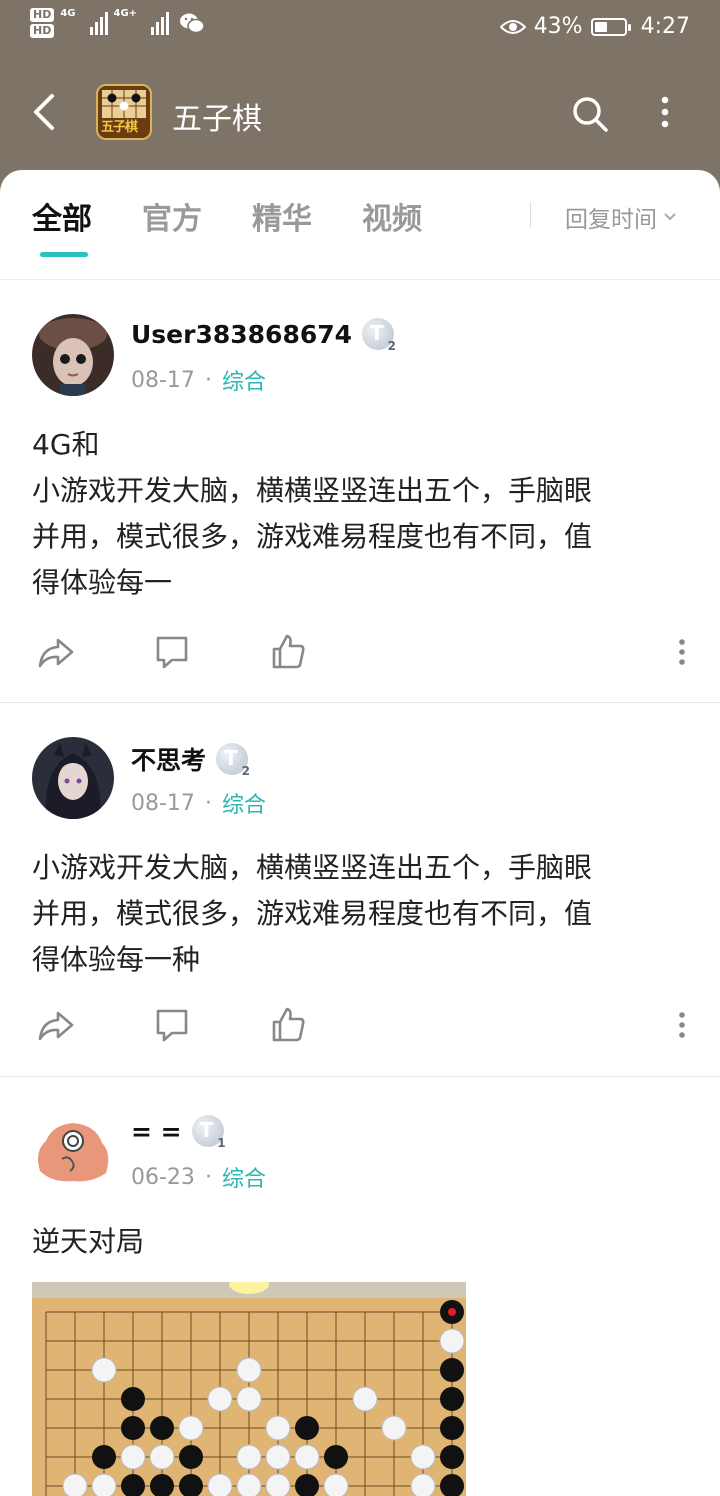 The height and width of the screenshot is (1496, 720). Describe the element at coordinates (360, 113) in the screenshot. I see `app-bar: 五子棋 五子棋` at that location.